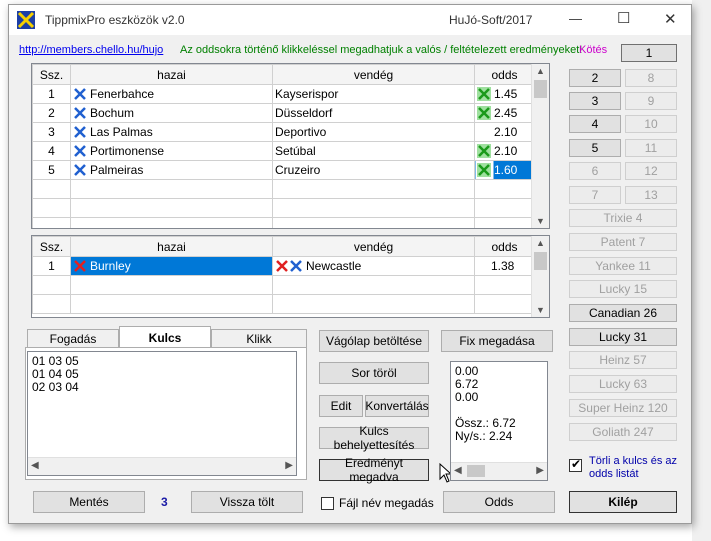  I want to click on number-button-5: 5, so click(595, 148).